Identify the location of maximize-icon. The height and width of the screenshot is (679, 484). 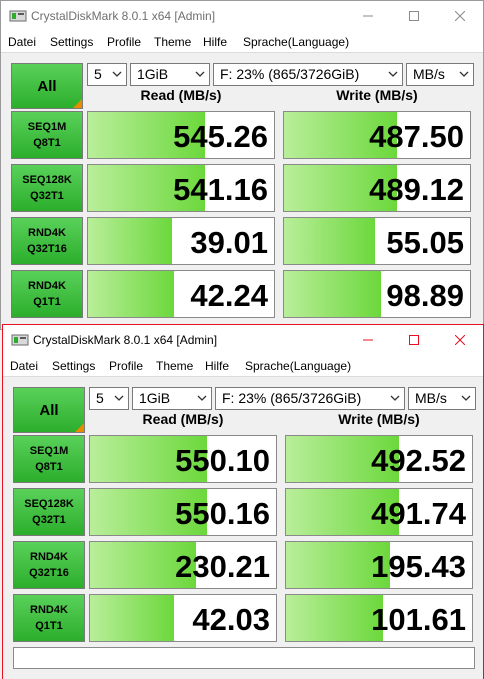
(414, 16).